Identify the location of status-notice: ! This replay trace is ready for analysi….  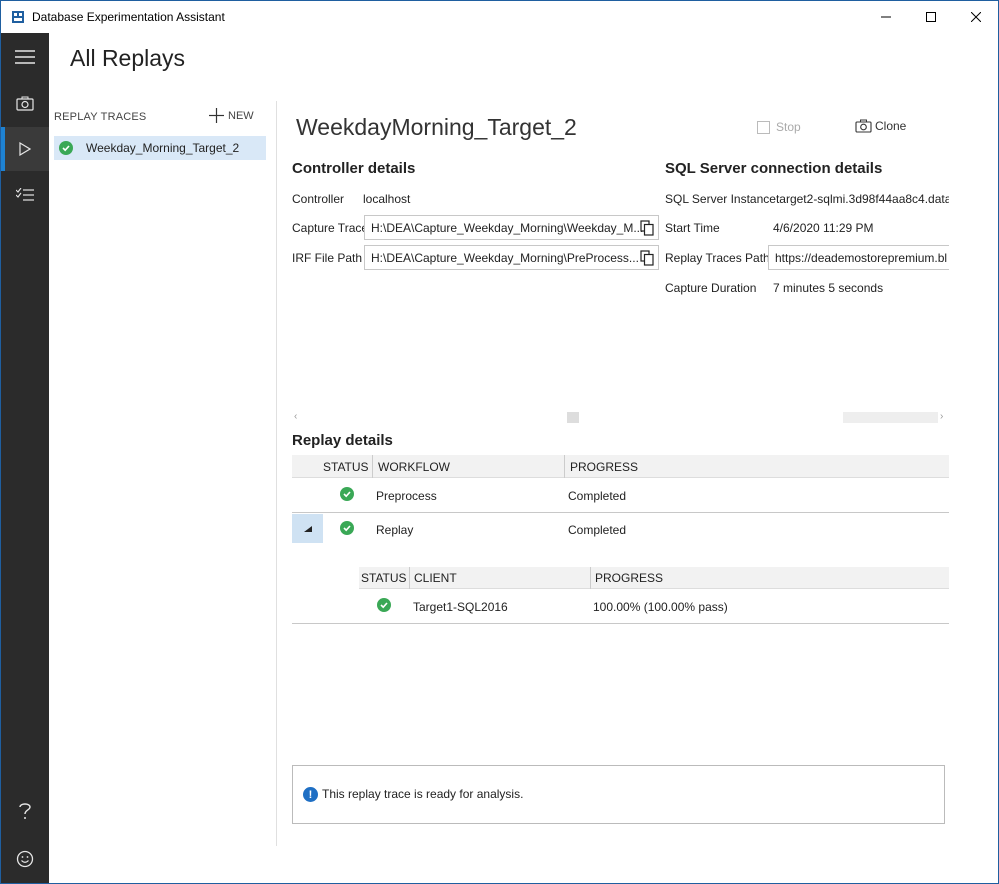
(618, 794).